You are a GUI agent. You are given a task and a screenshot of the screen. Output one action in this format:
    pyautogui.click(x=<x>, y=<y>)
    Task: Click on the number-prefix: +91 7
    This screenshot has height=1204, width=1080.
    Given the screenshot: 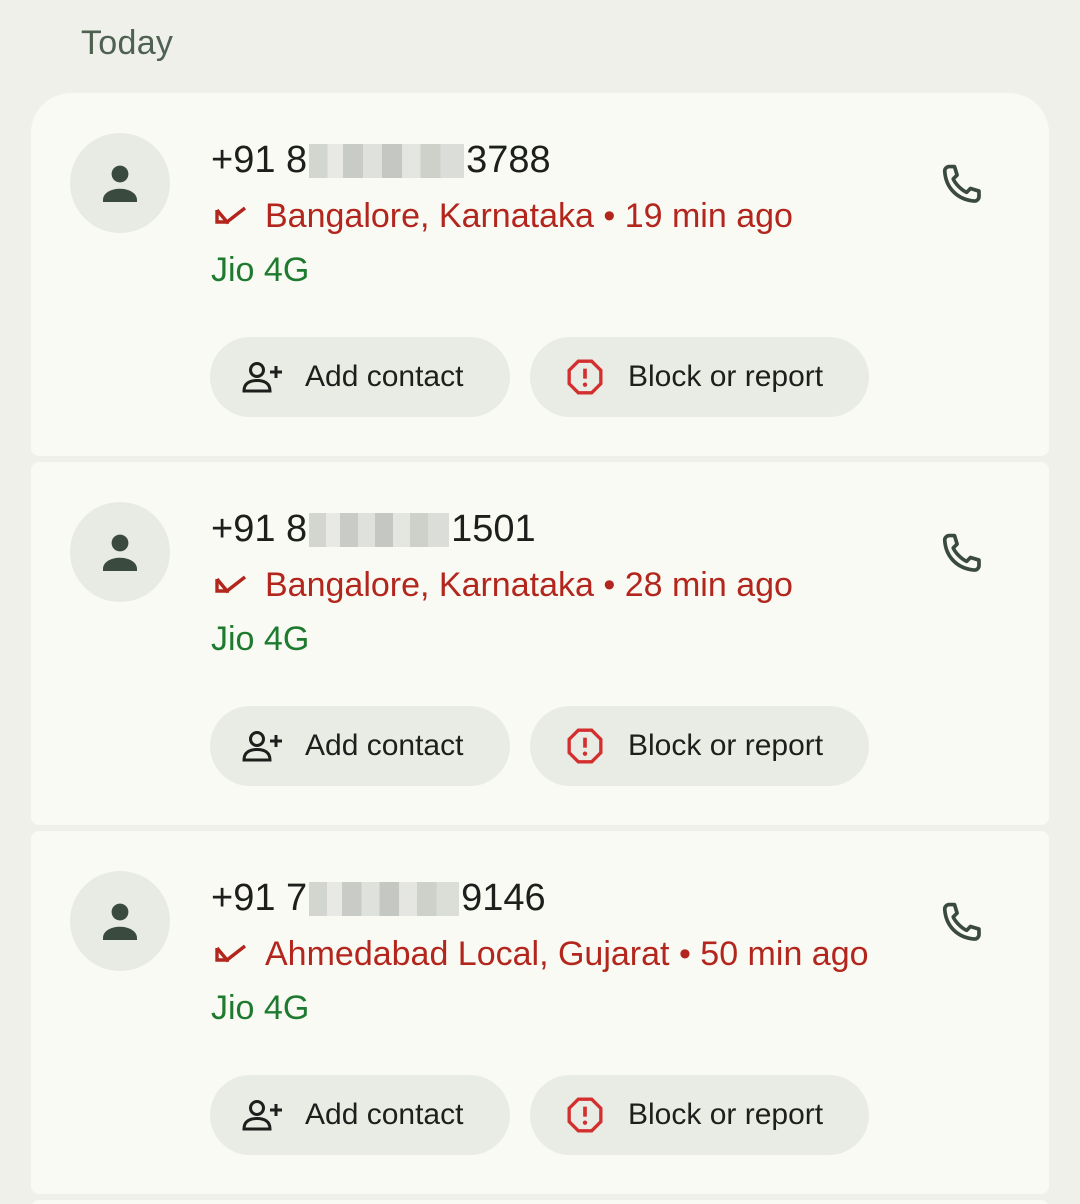 What is the action you would take?
    pyautogui.click(x=259, y=898)
    